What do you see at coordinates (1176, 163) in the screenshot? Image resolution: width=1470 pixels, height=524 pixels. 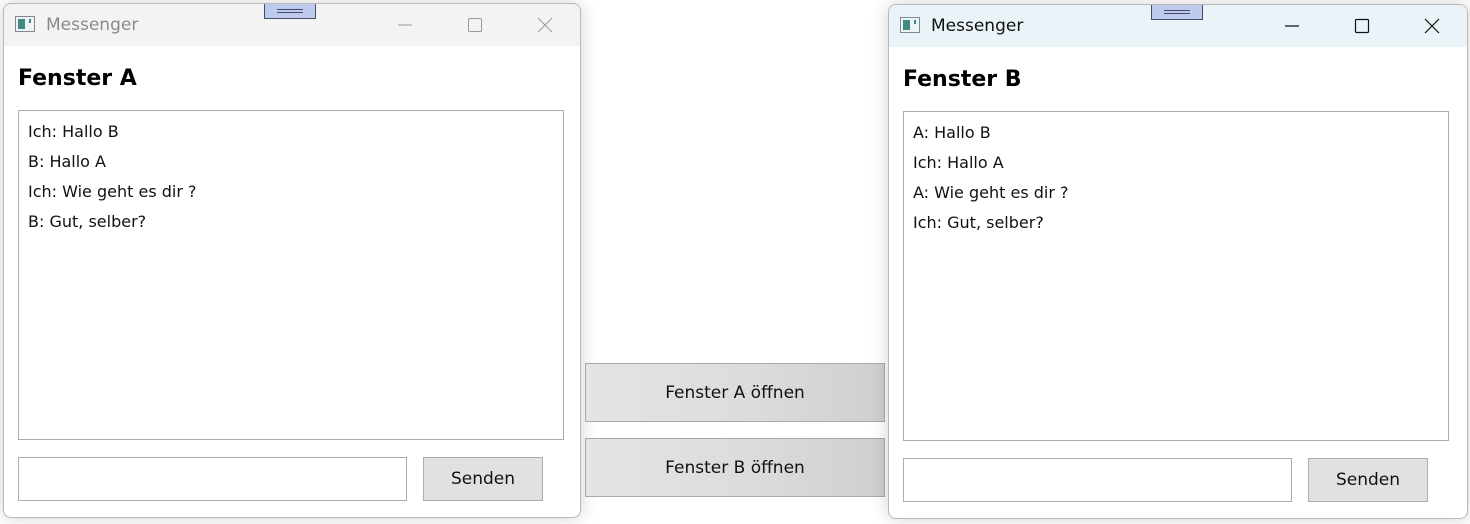 I see `chat-message: Ich: Hallo A` at bounding box center [1176, 163].